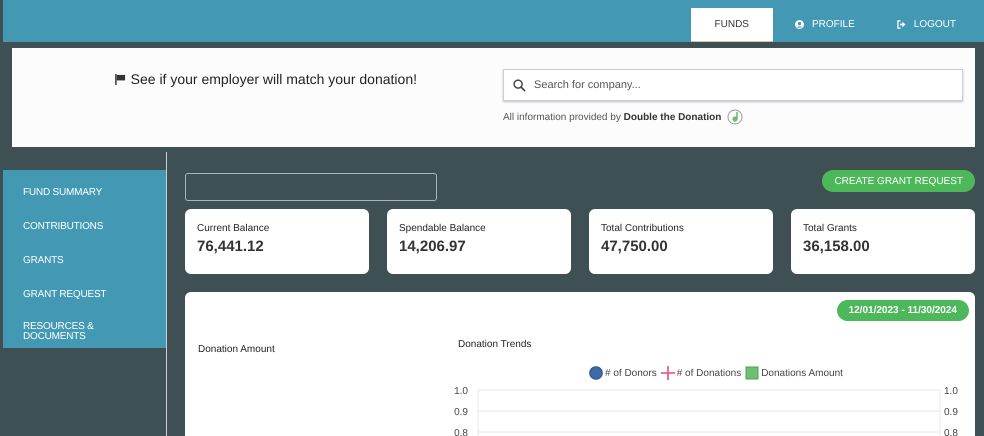 The image size is (984, 436). I want to click on stat-value: 47,750.00, so click(635, 246).